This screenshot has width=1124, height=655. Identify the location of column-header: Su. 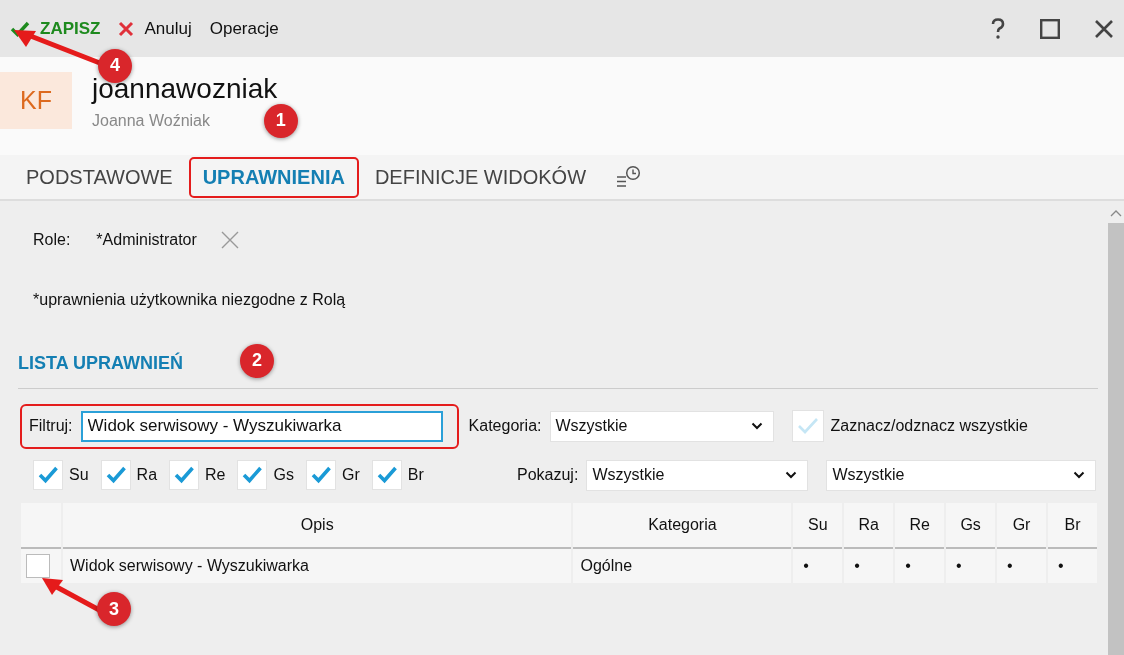
(818, 526).